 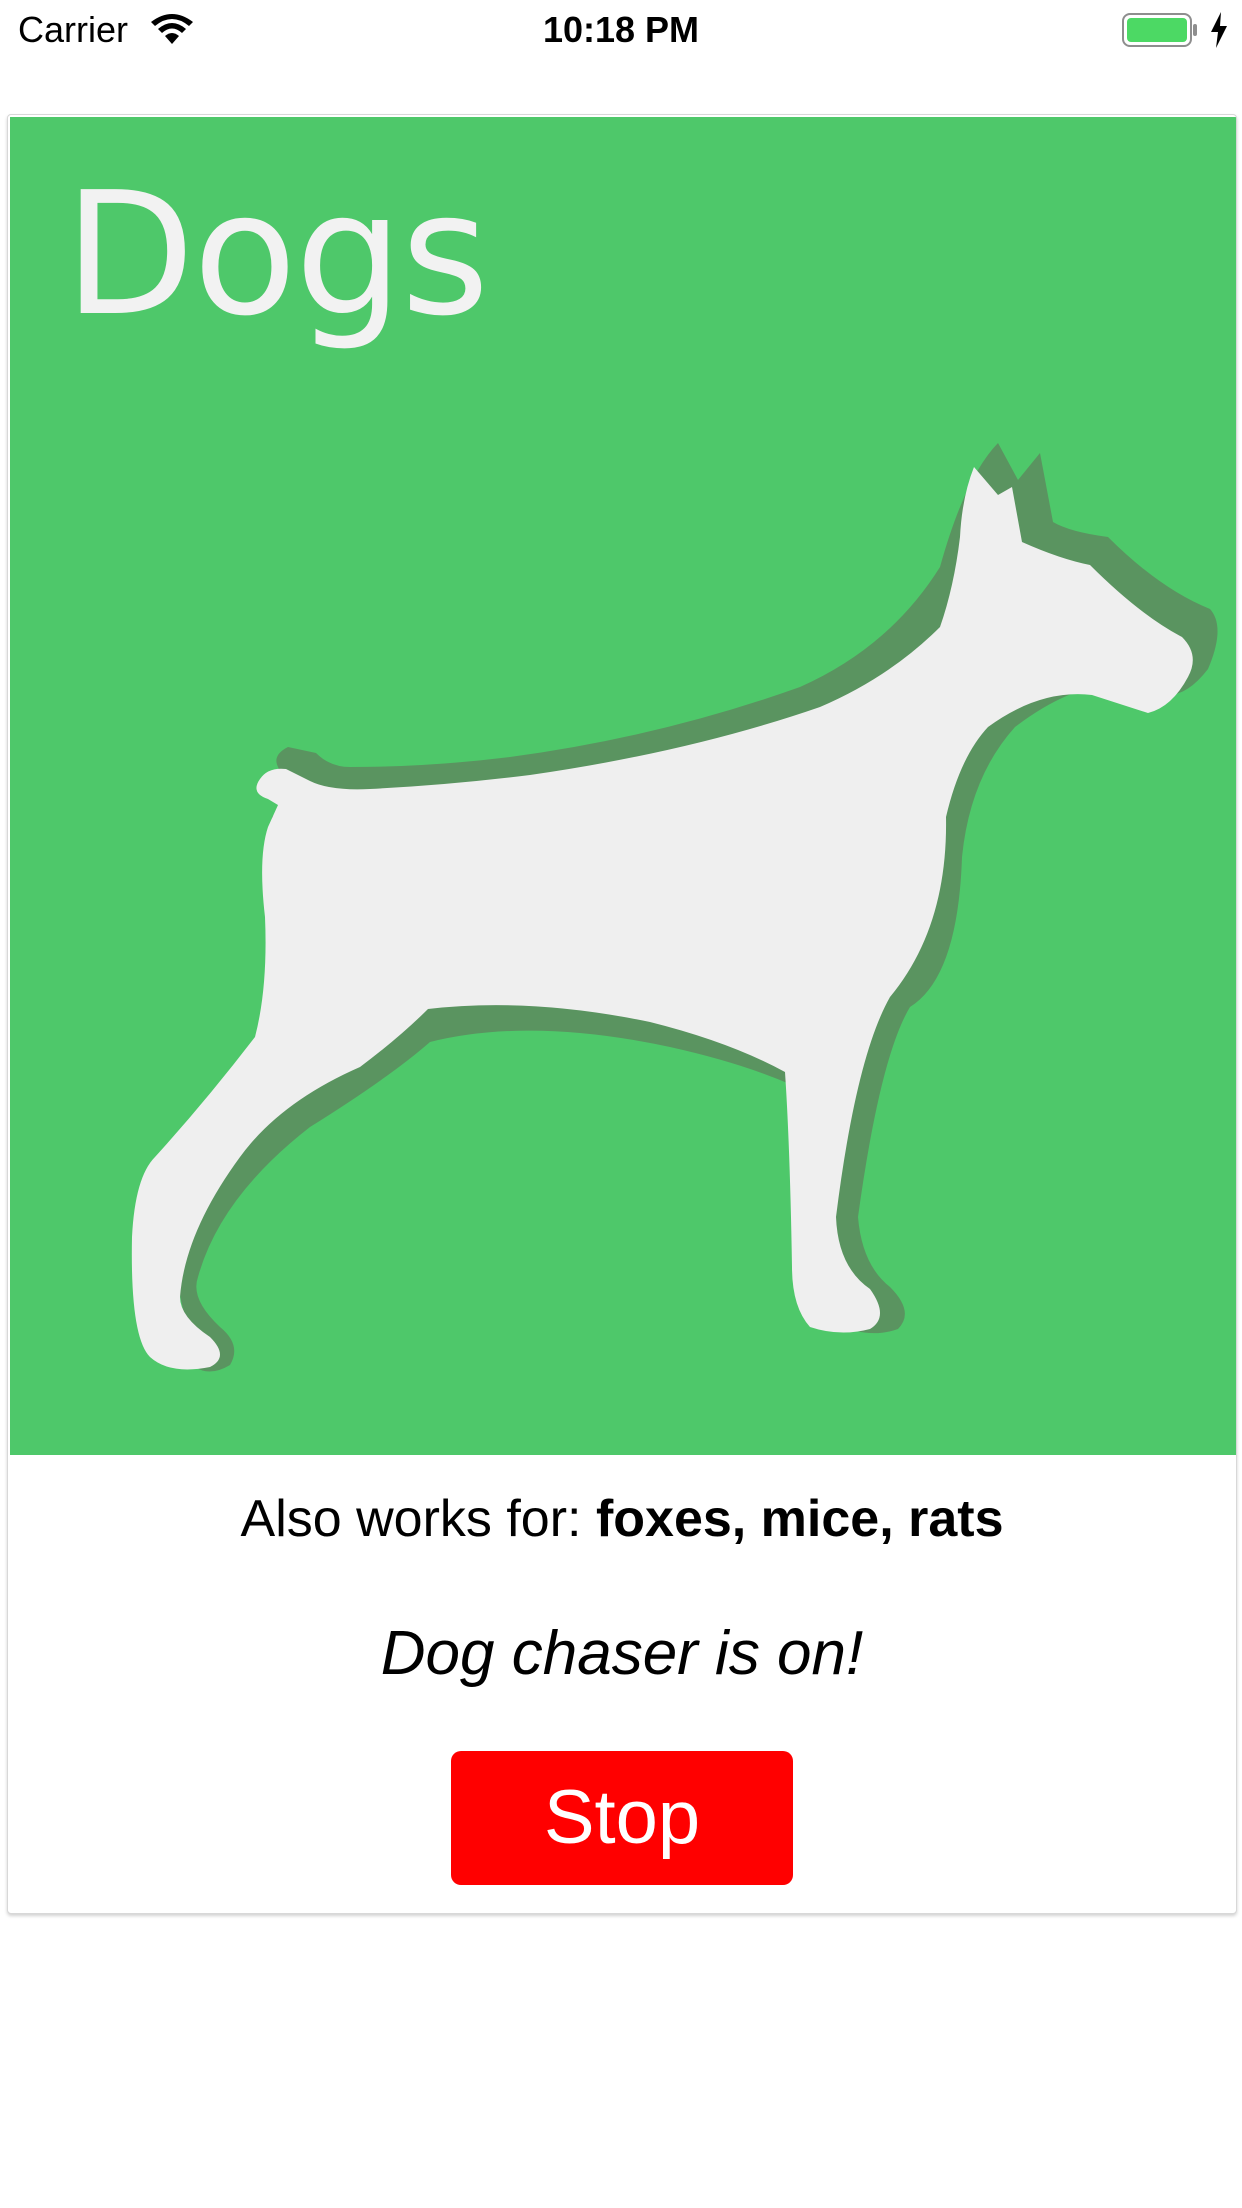 I want to click on stop-button: Stop, so click(x=622, y=1818).